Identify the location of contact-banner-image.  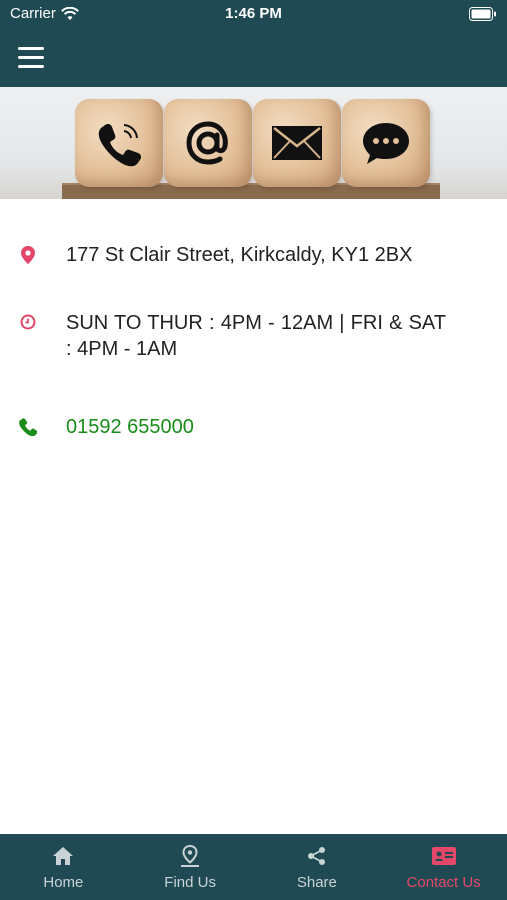
(253, 143).